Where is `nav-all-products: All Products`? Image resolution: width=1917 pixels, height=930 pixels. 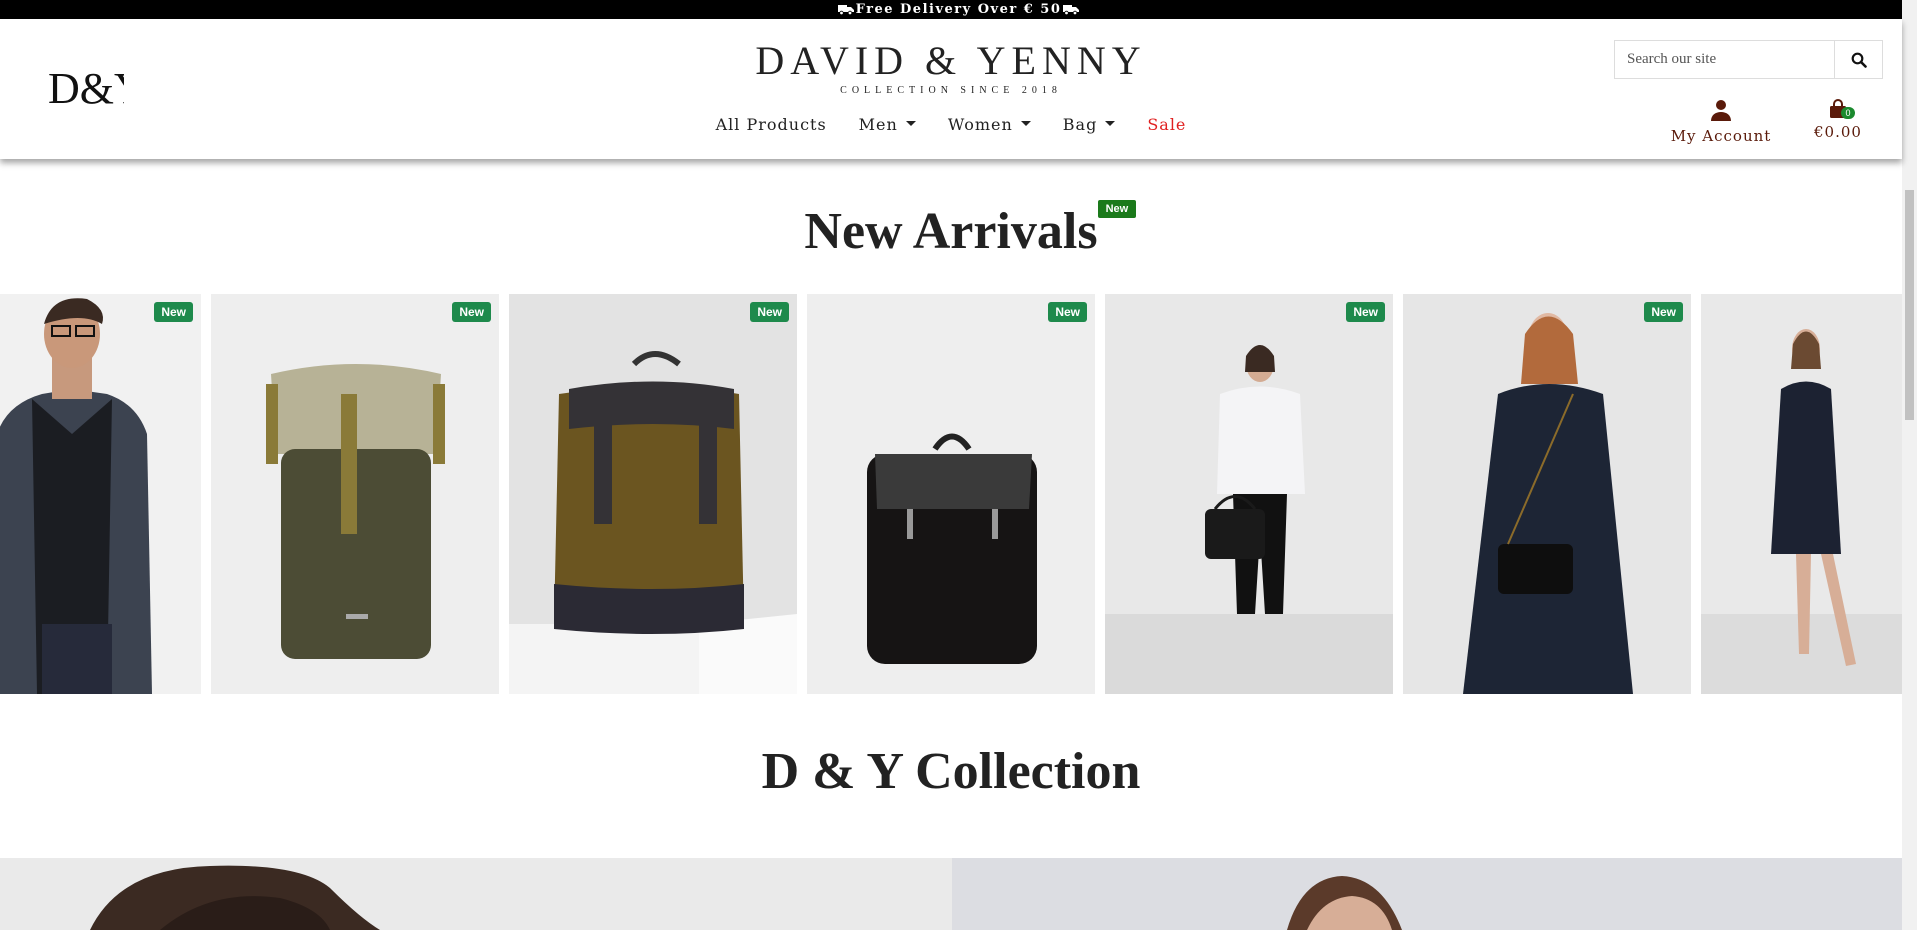 nav-all-products: All Products is located at coordinates (771, 124).